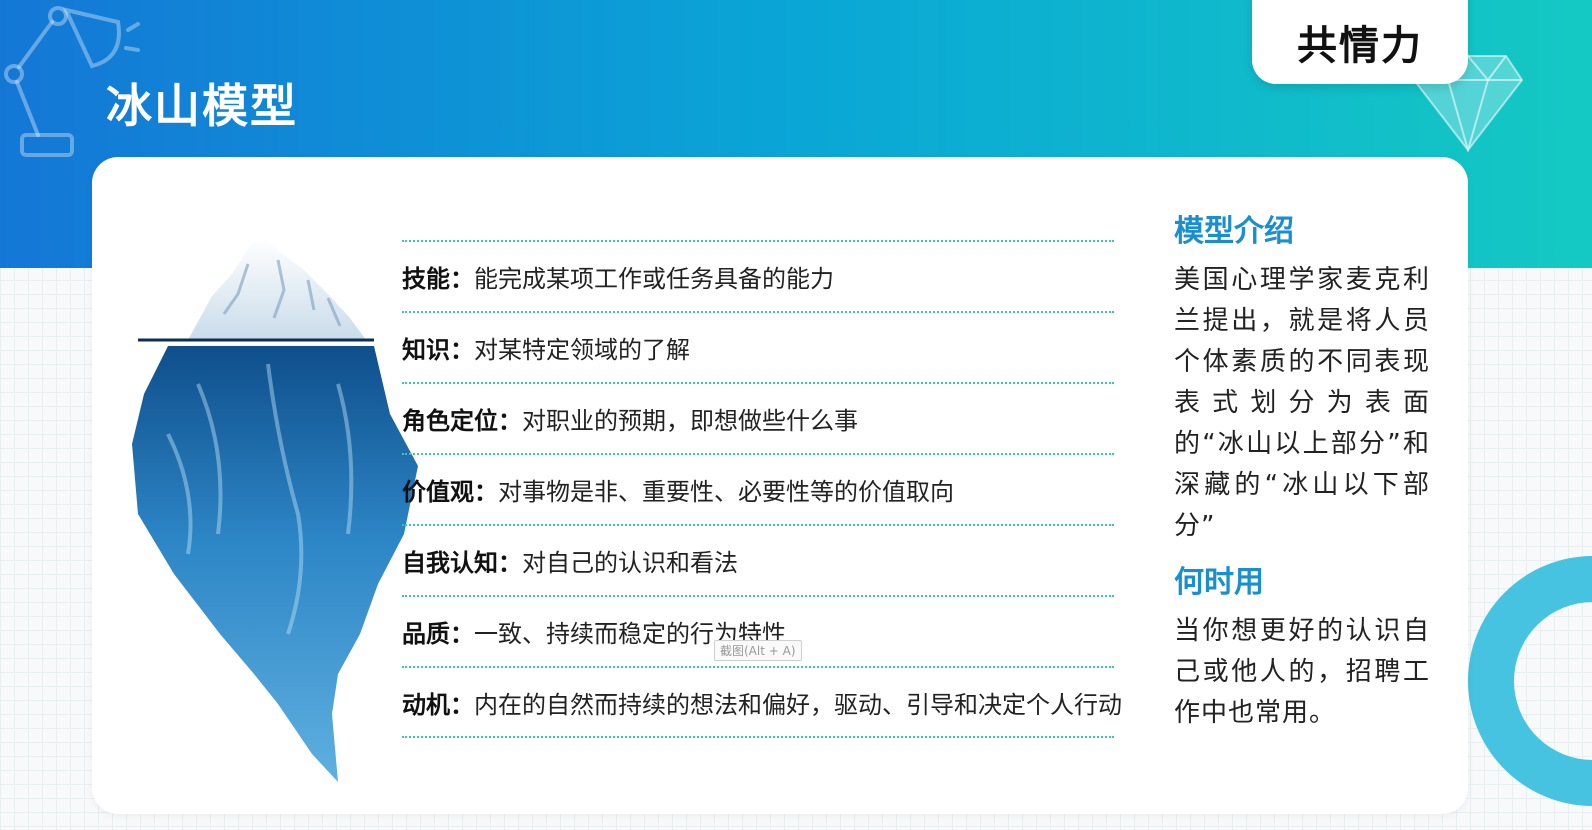 Image resolution: width=1592 pixels, height=830 pixels. I want to click on trait-desc: 能完成某项工作或任务具备的能力, so click(654, 279).